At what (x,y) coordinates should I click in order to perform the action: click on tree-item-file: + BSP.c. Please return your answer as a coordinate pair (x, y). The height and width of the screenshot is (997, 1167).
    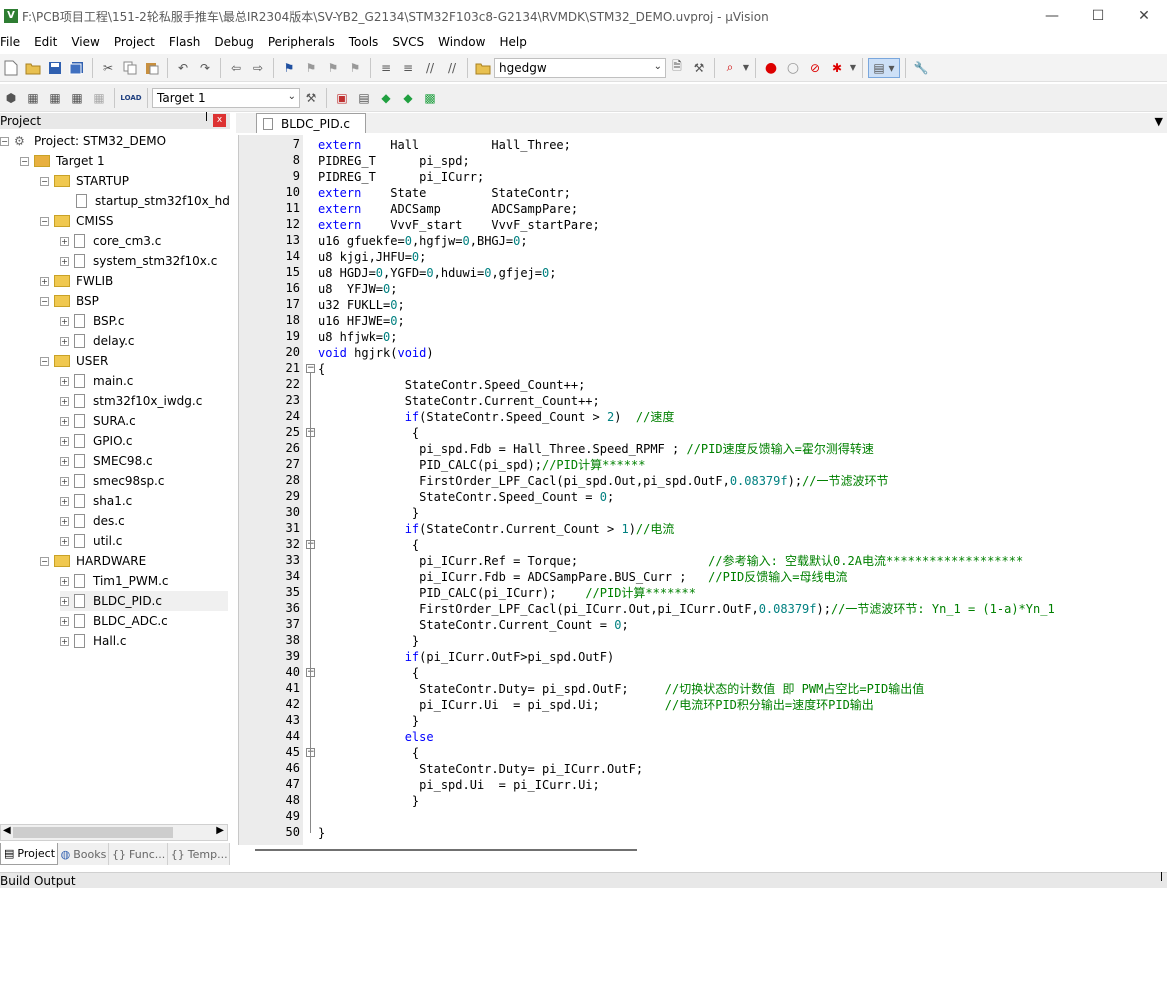
    Looking at the image, I should click on (92, 321).